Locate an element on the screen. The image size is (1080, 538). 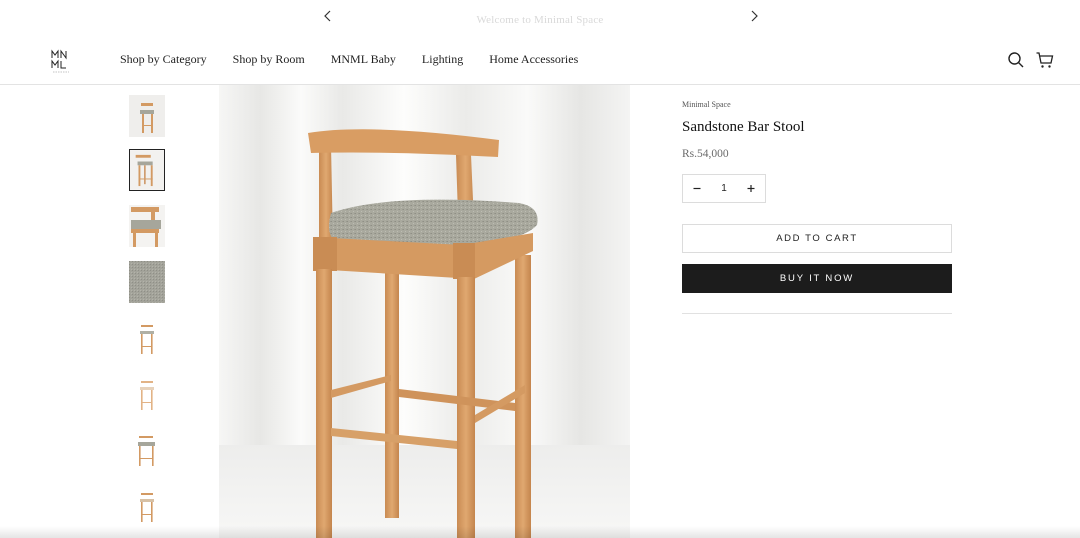
logo is located at coordinates (61, 61).